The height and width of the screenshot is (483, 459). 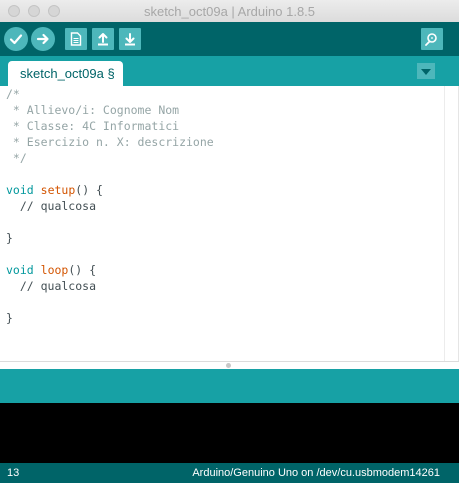 What do you see at coordinates (54, 270) in the screenshot?
I see `code-function: loop` at bounding box center [54, 270].